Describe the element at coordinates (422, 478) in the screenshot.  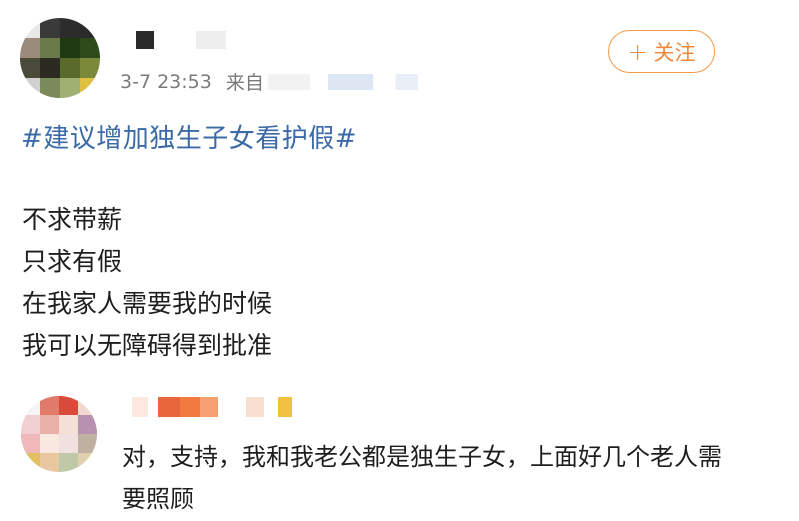
I see `comment-text: 对，支持，我和我老公都是独生子女，上面好几个老人需要照顾` at that location.